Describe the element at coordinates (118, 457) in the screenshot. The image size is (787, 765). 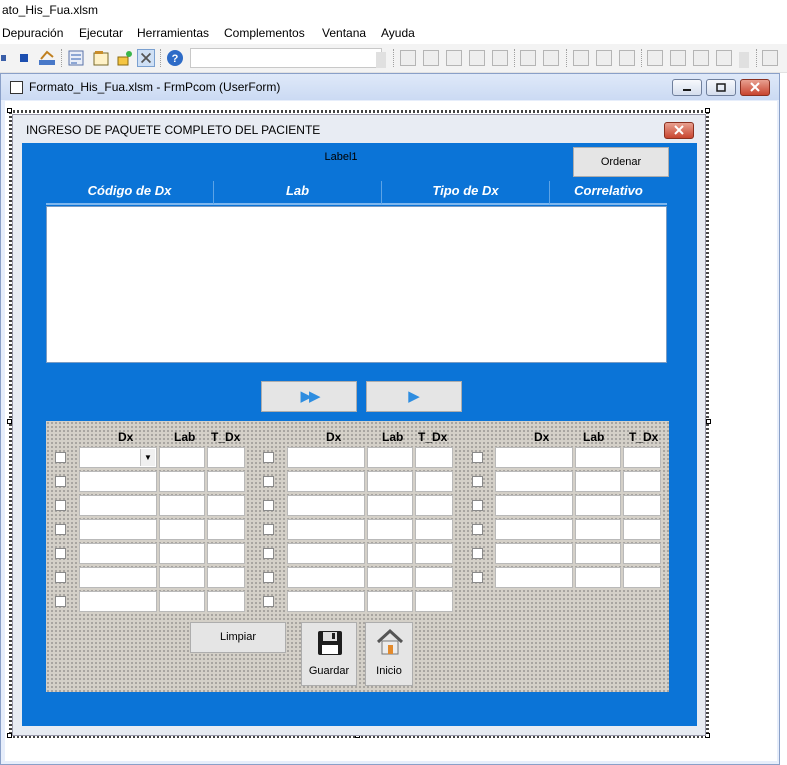
I see `dx-combobox: ▼` at that location.